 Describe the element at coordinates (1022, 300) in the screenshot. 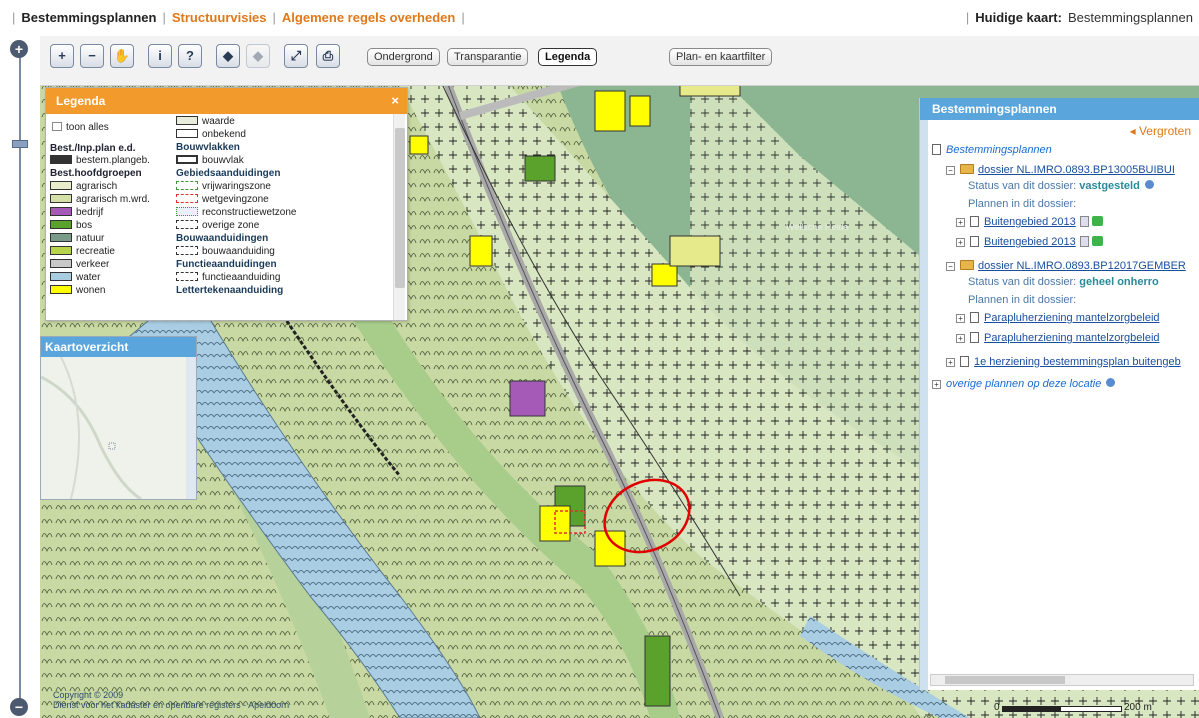

I see `dossier2-plannen-label: Plannen in dit dossier:` at that location.